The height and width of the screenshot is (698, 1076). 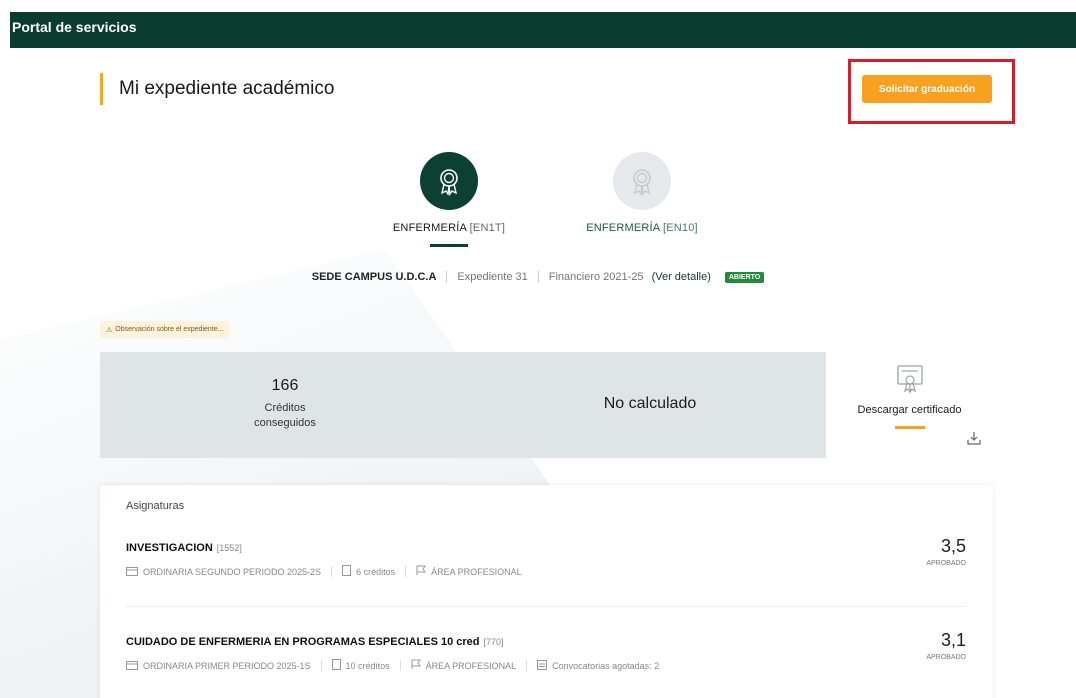 I want to click on exhausted-item: Convocatorias agotadas: 2, so click(x=598, y=665).